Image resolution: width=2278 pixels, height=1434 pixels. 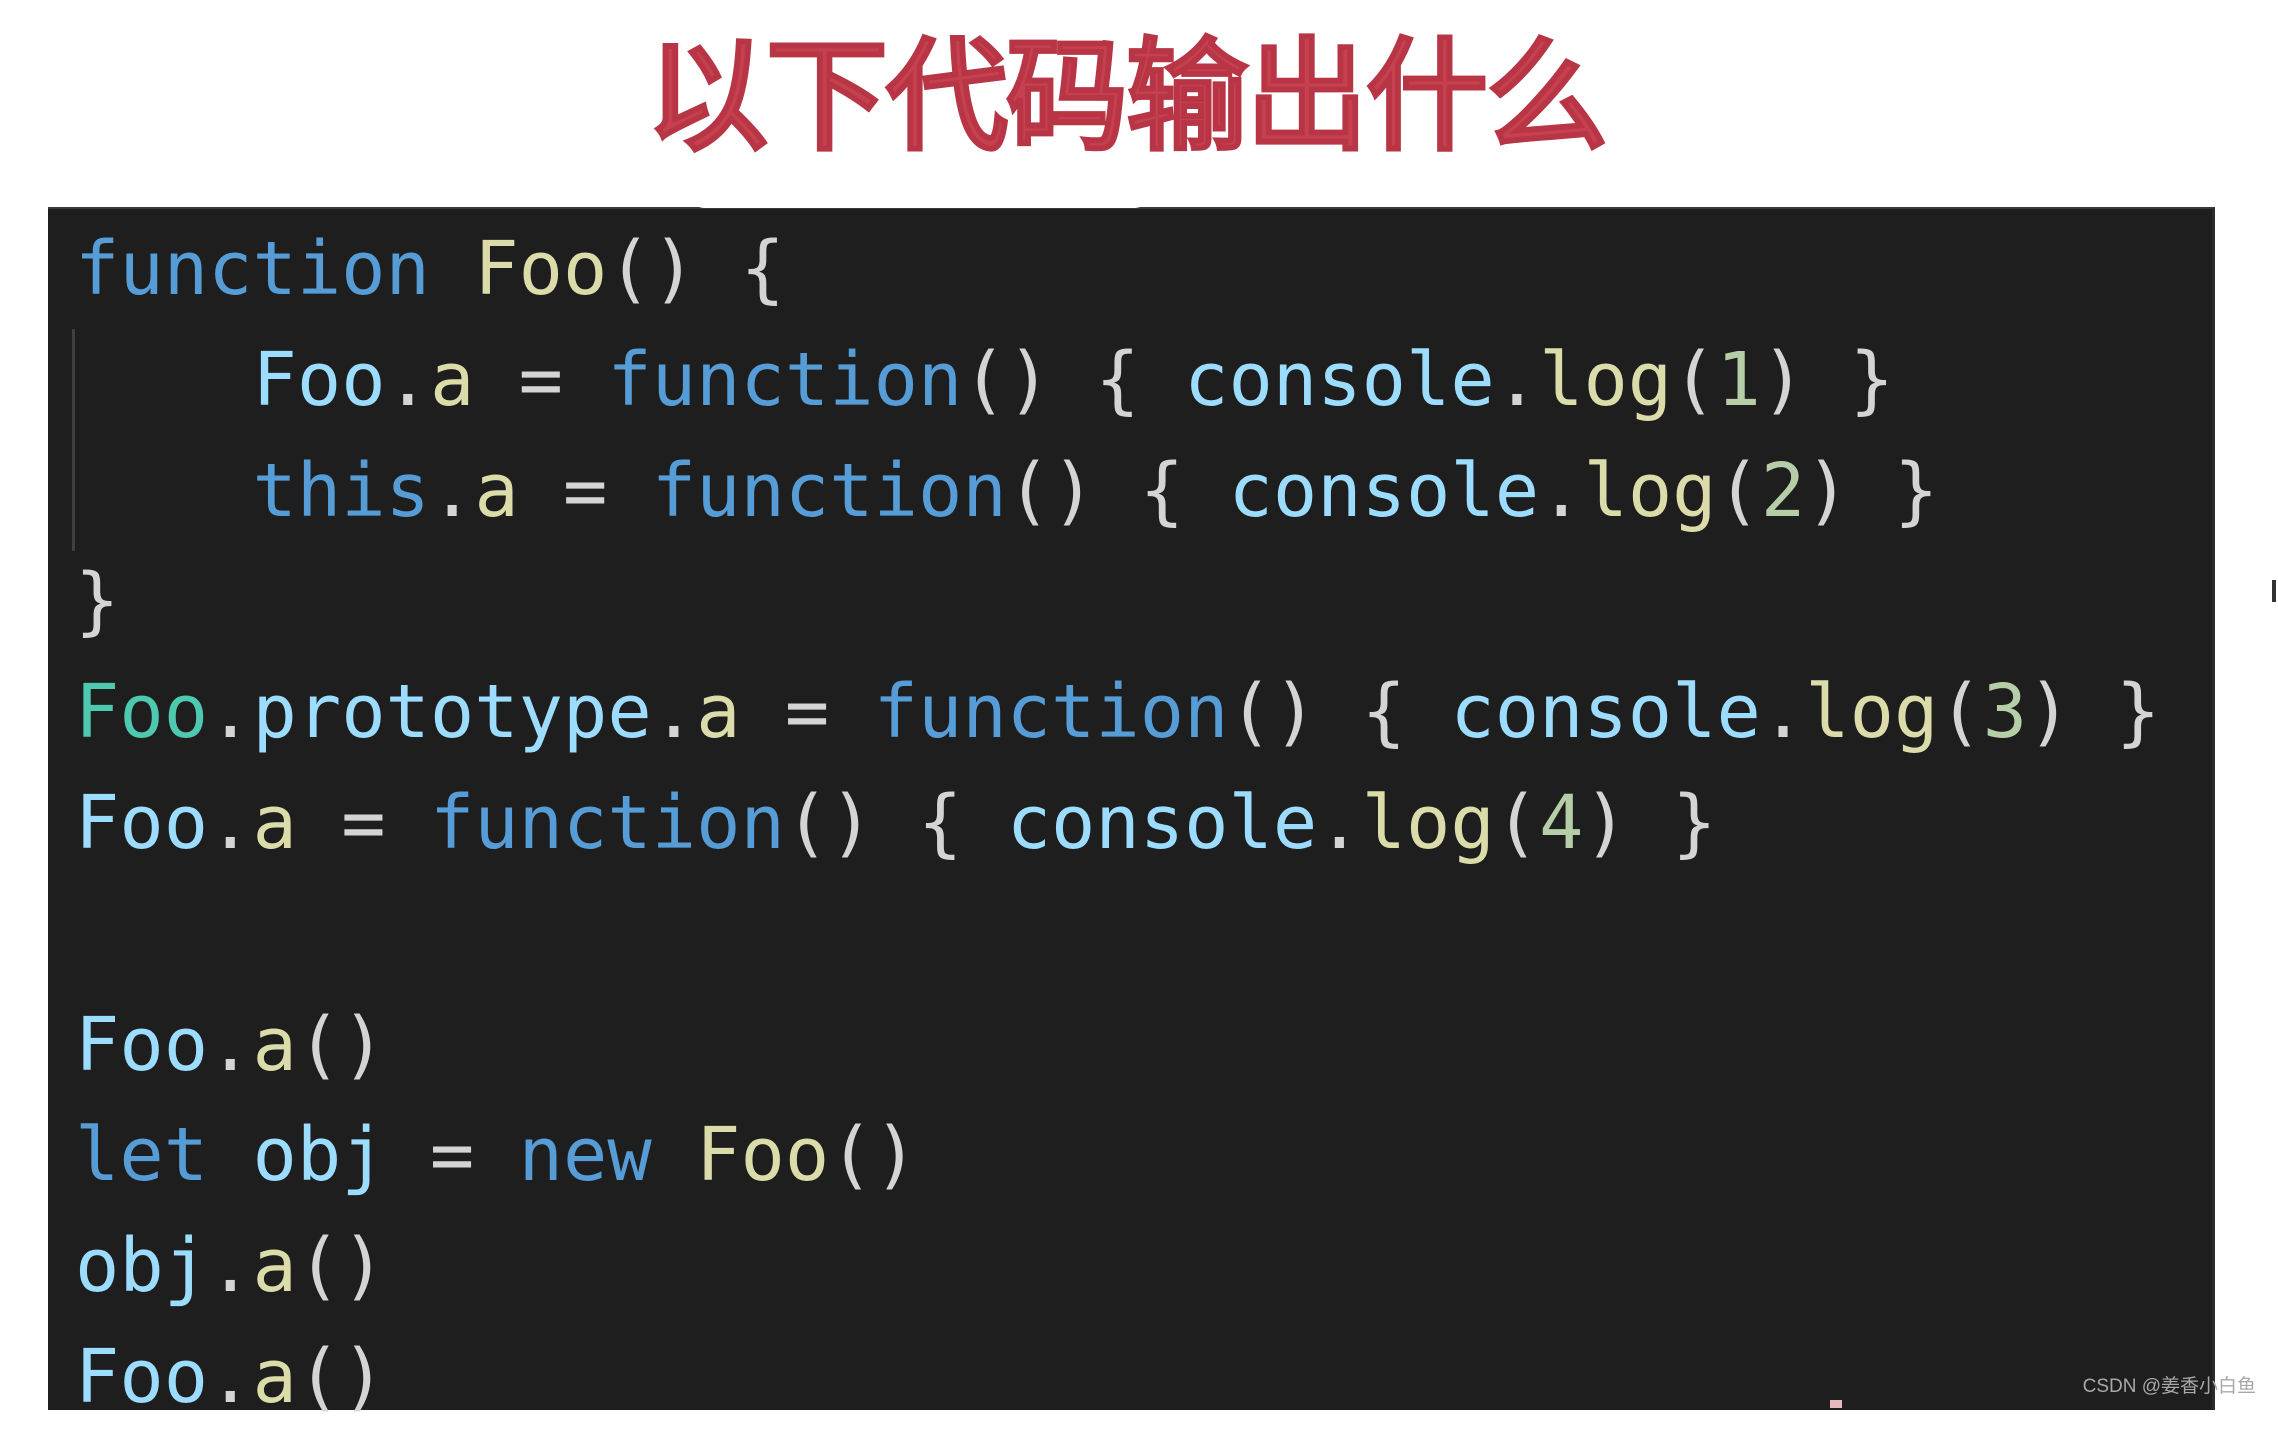 What do you see at coordinates (1738, 380) in the screenshot?
I see `code-token: 1` at bounding box center [1738, 380].